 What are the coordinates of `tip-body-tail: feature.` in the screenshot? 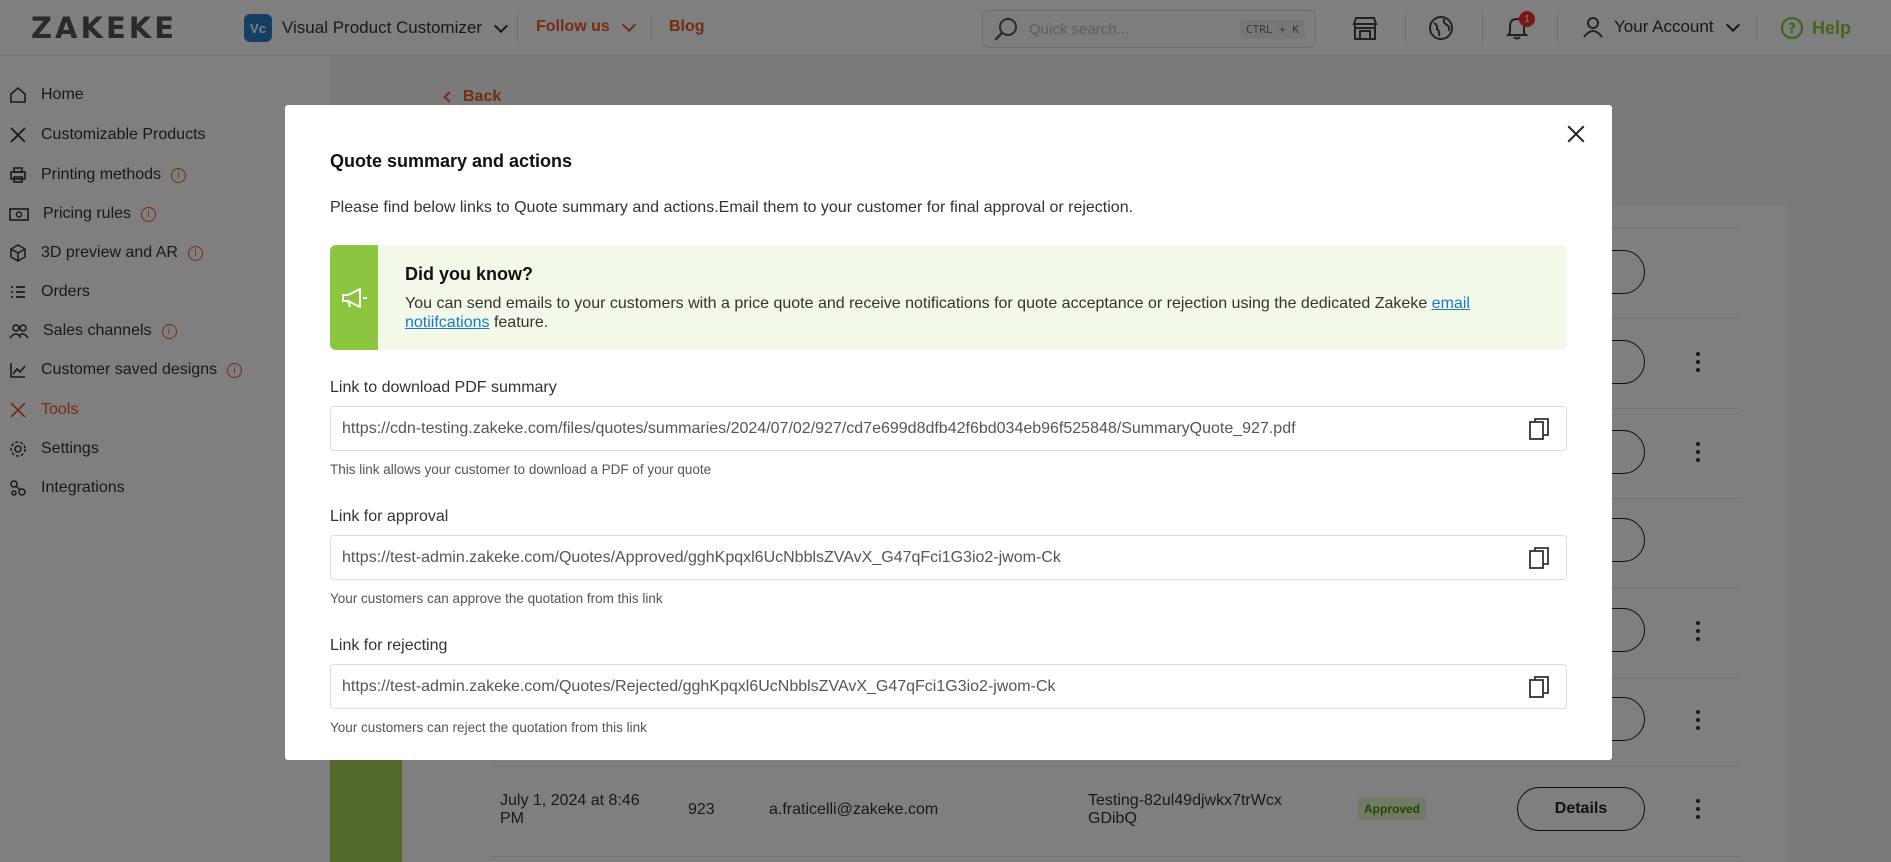 It's located at (521, 322).